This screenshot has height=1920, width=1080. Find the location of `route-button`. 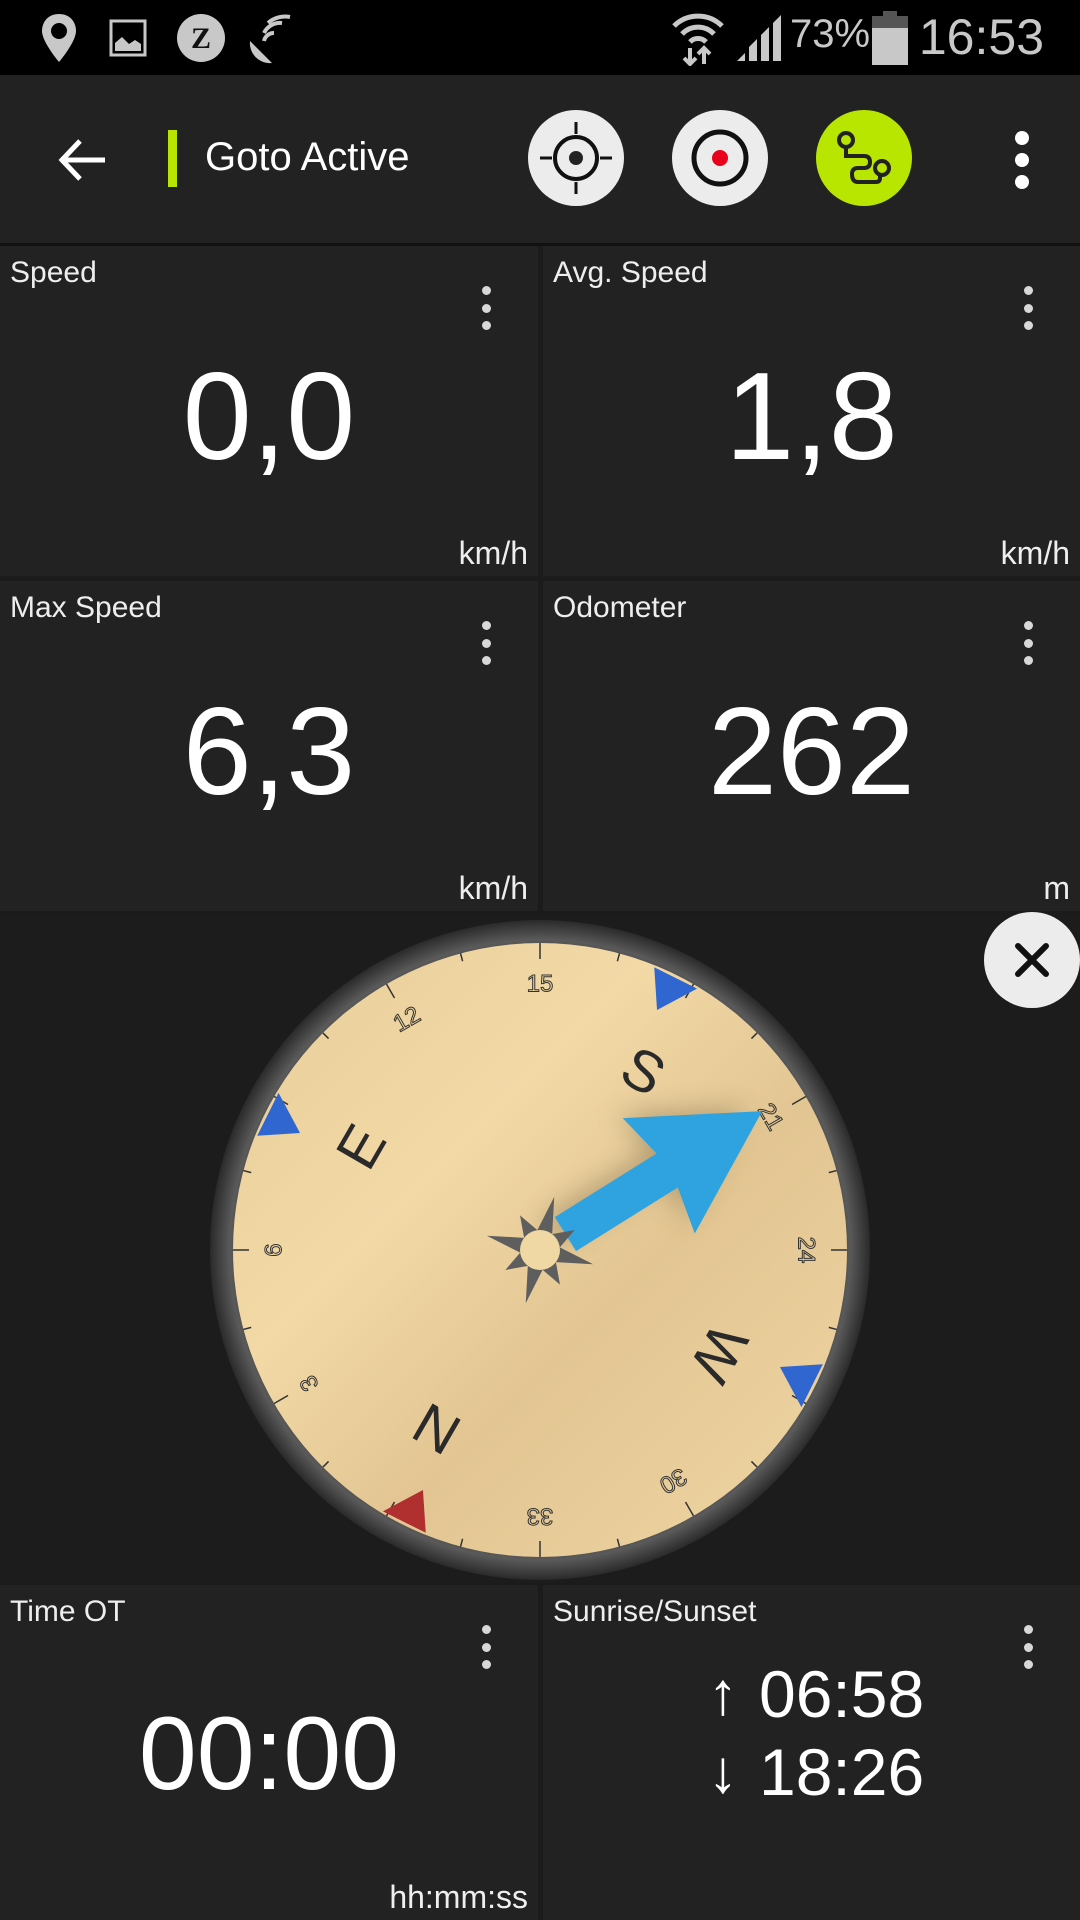

route-button is located at coordinates (864, 158).